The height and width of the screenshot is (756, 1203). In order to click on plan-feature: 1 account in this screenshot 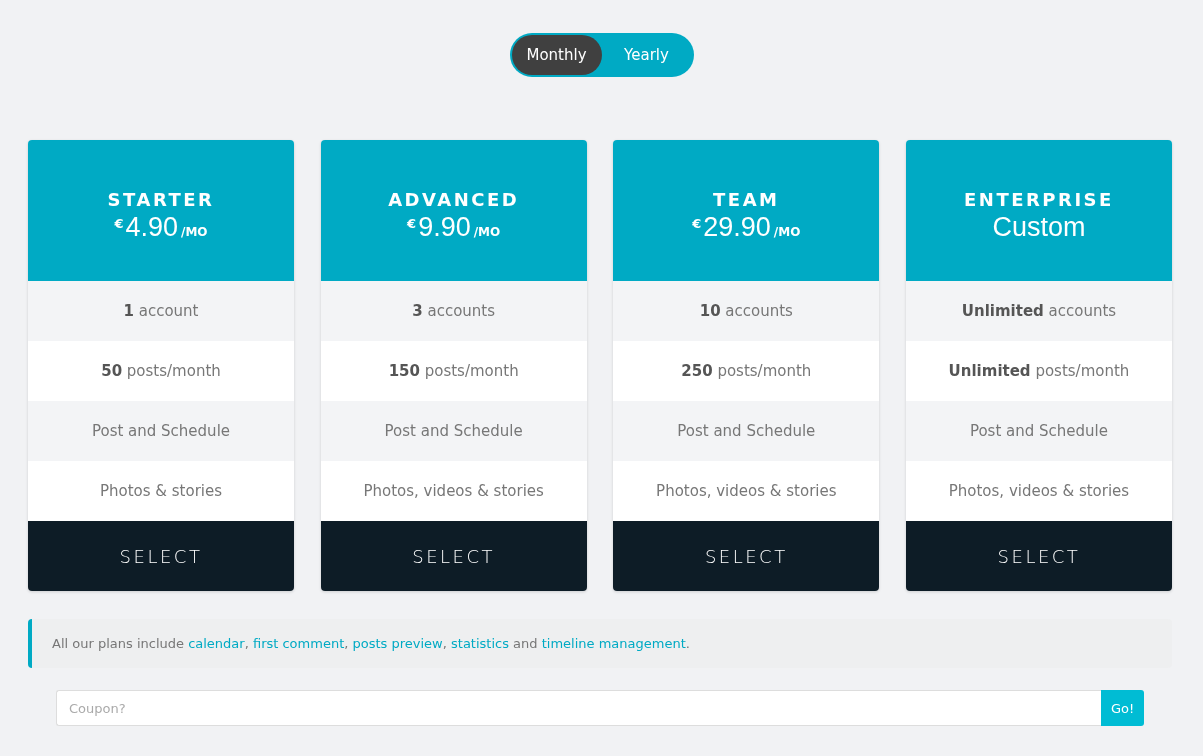, I will do `click(161, 311)`.